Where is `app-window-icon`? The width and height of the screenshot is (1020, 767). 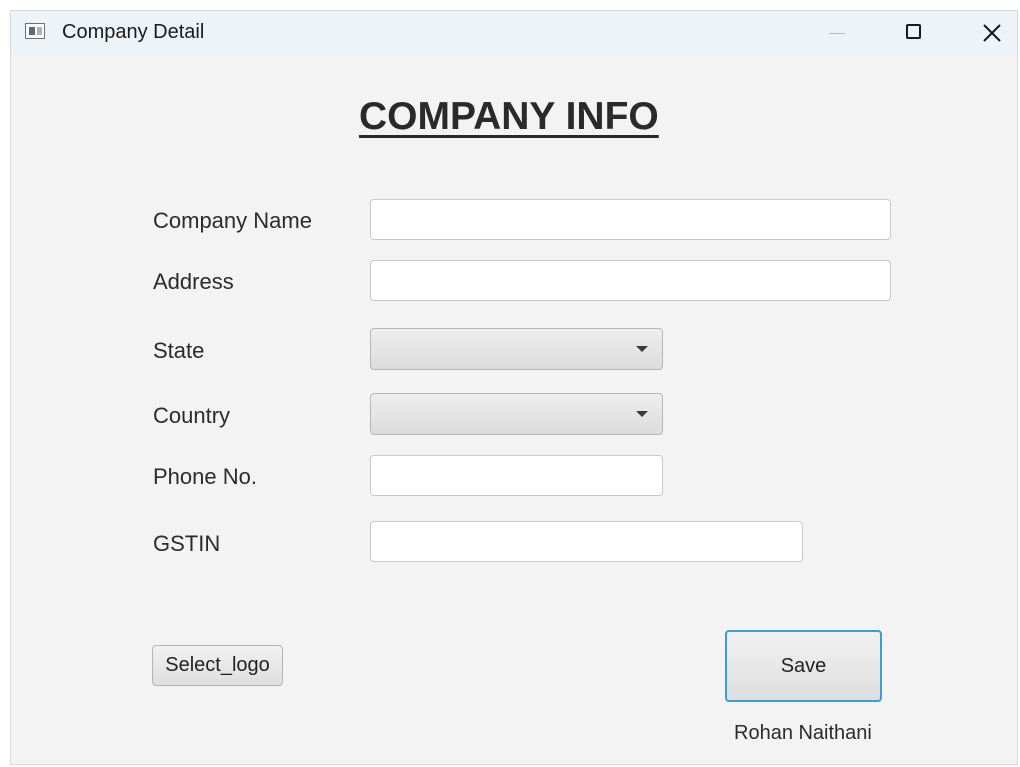 app-window-icon is located at coordinates (35, 31).